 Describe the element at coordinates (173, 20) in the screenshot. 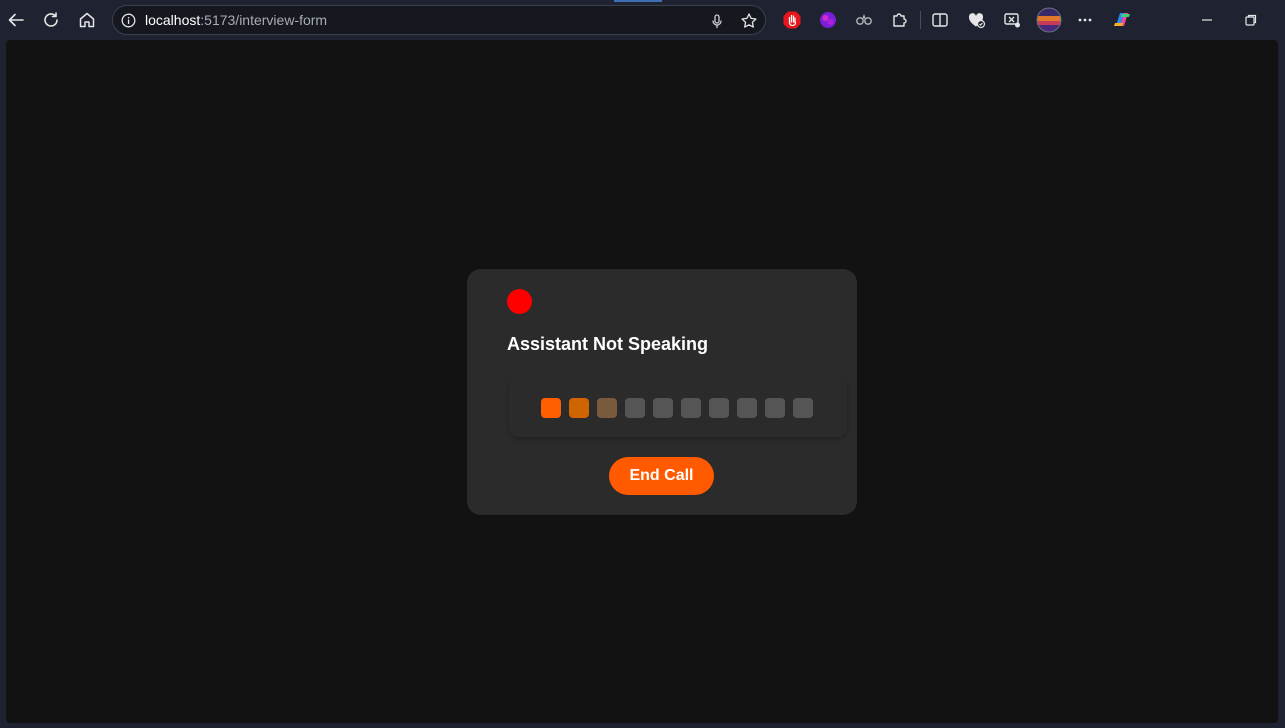

I see `url-host: localhost` at that location.